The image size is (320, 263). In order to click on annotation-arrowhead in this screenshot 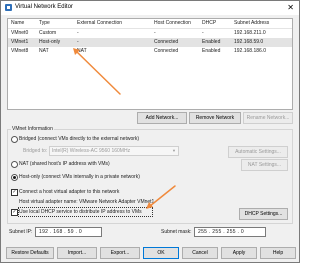, I will do `click(149, 205)`.